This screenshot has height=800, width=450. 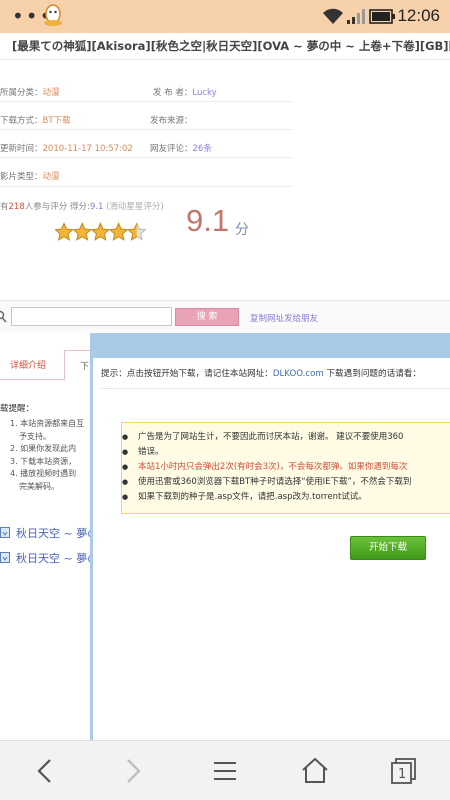 What do you see at coordinates (43, 449) in the screenshot?
I see `note-line: 2. 如果你发现此内` at bounding box center [43, 449].